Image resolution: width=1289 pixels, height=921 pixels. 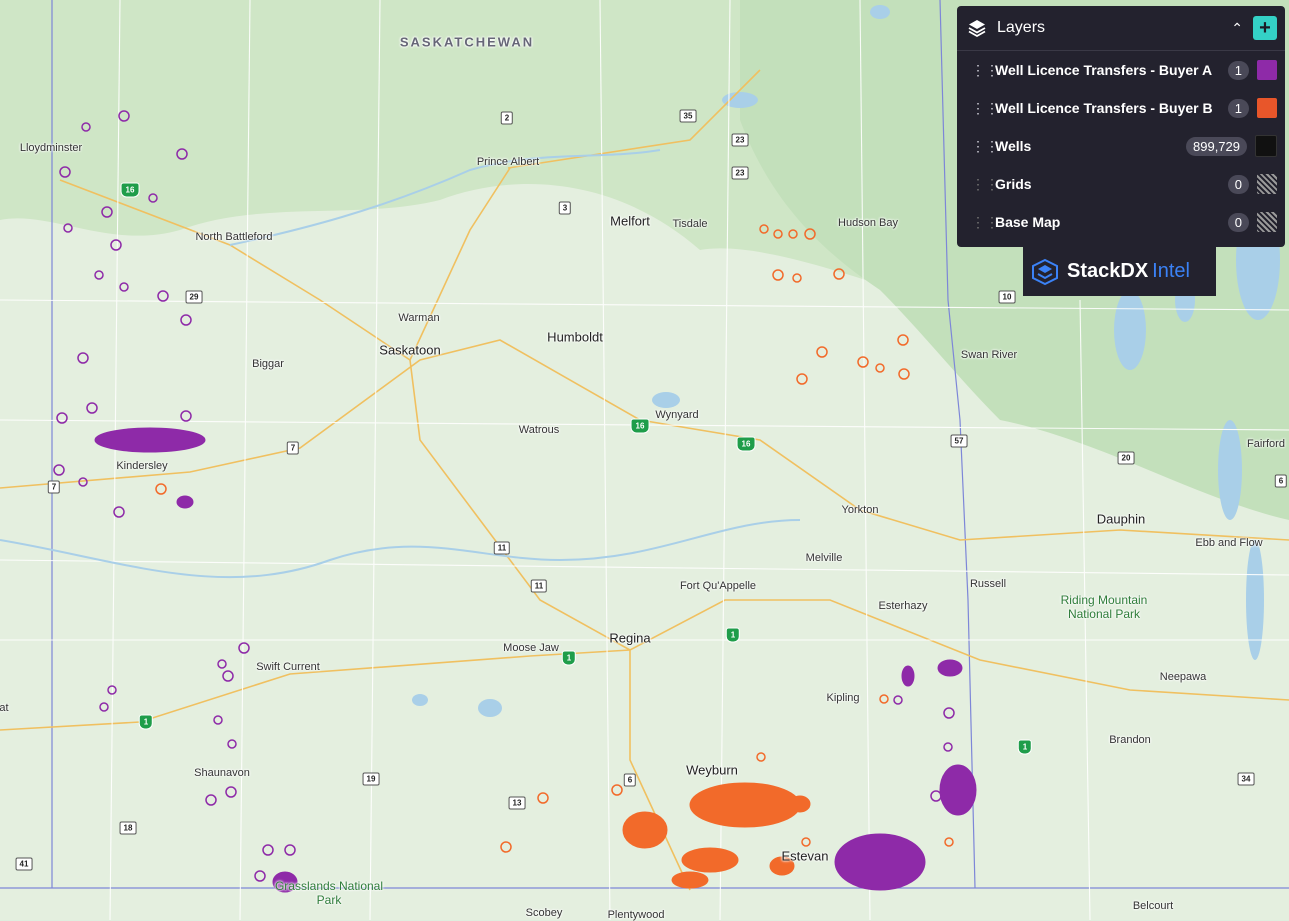 What do you see at coordinates (1229, 543) in the screenshot?
I see `place-label: Ebb and Flow` at bounding box center [1229, 543].